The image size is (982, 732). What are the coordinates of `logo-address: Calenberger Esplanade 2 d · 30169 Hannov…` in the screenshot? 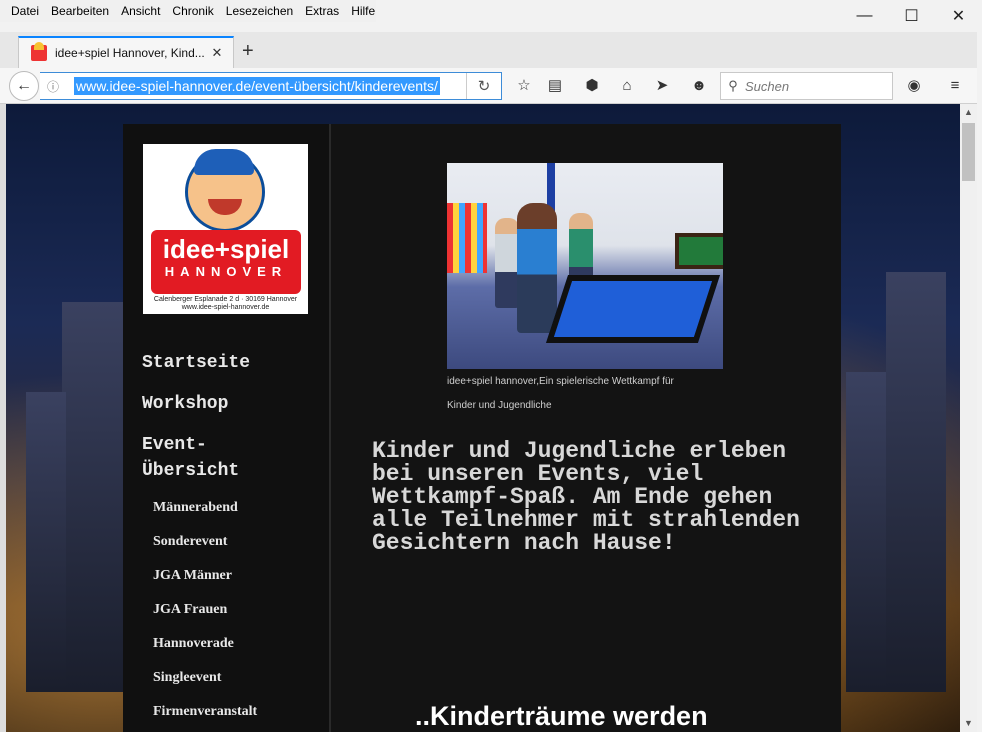 It's located at (225, 304).